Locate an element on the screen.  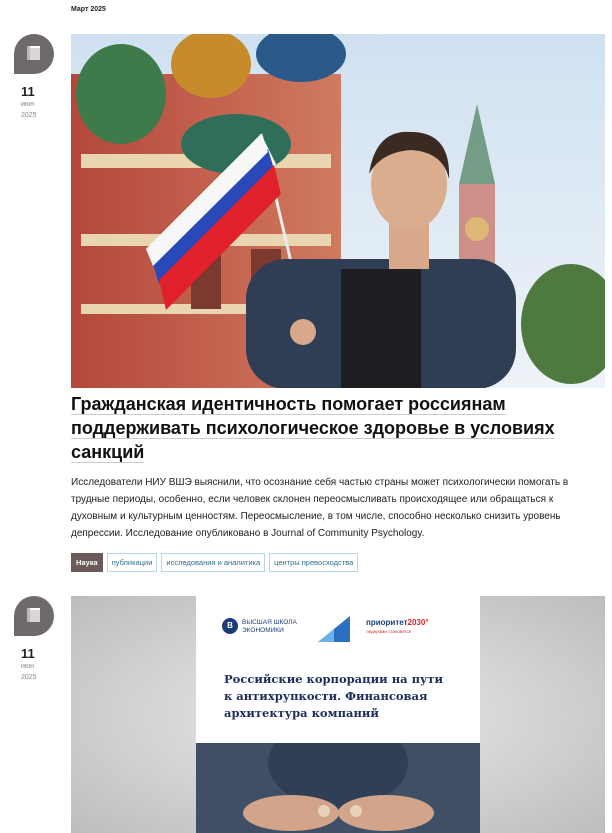
priority-logo: приоритет2030° is located at coordinates (397, 622).